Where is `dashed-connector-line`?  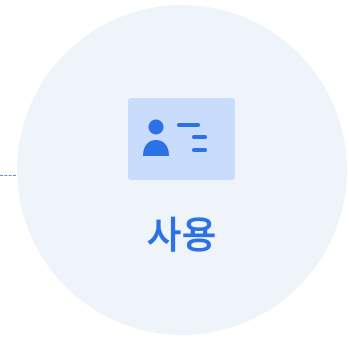
dashed-connector-line is located at coordinates (8, 175).